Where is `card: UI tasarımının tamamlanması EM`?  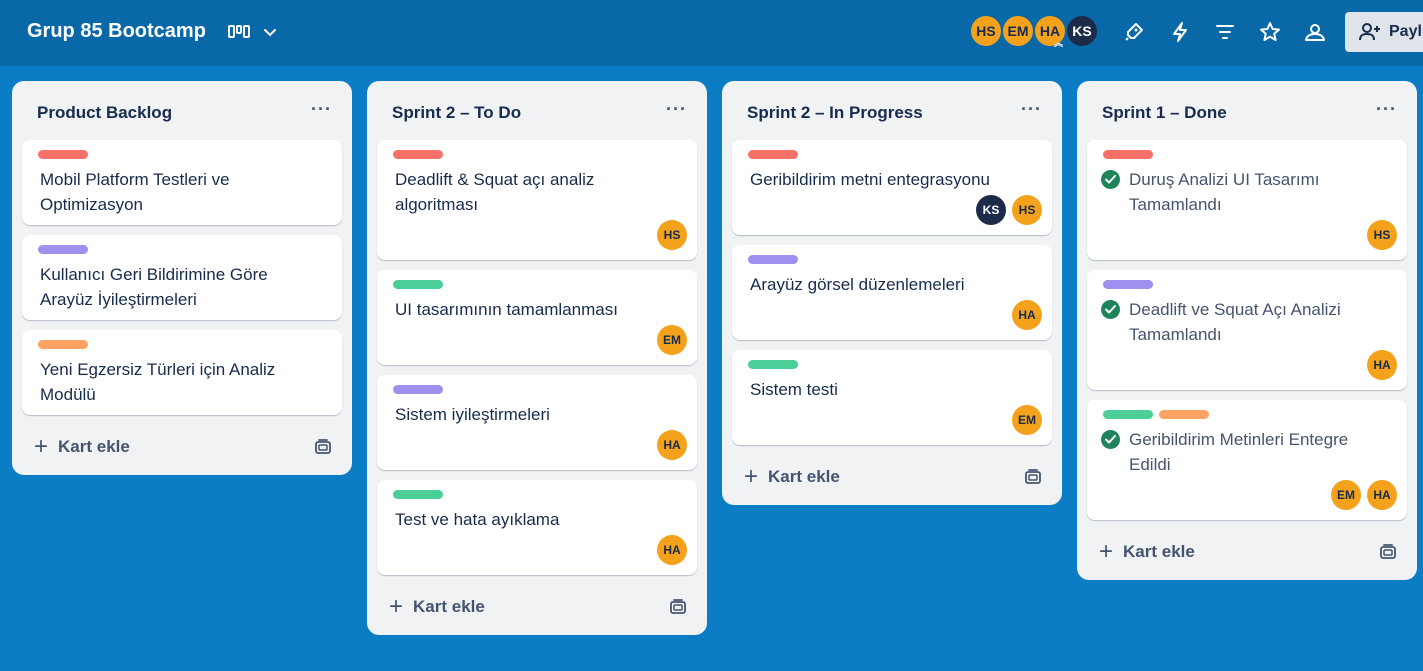 card: UI tasarımının tamamlanması EM is located at coordinates (537, 317).